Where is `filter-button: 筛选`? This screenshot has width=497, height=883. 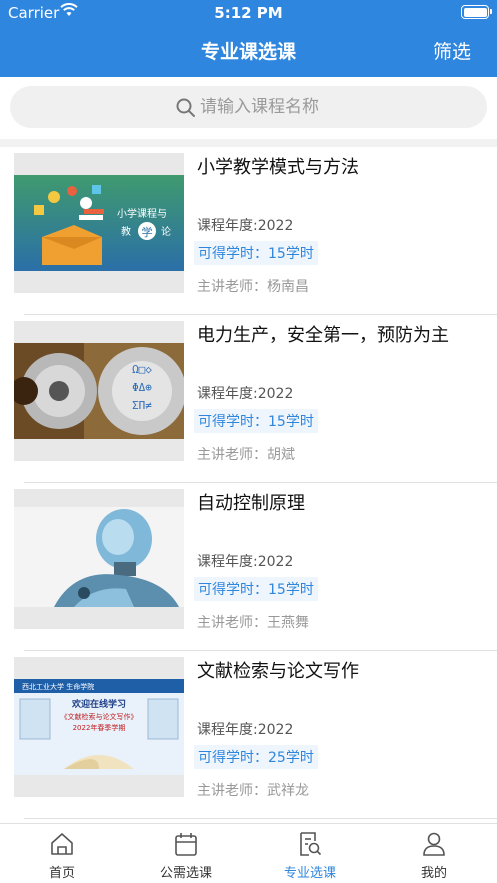 filter-button: 筛选 is located at coordinates (452, 50).